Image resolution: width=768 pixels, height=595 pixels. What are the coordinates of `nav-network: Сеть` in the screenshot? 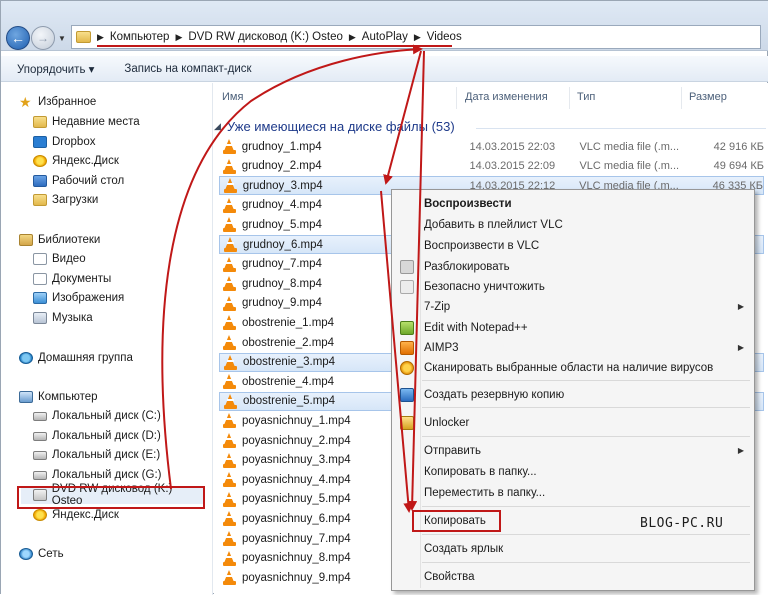 It's located at (41, 554).